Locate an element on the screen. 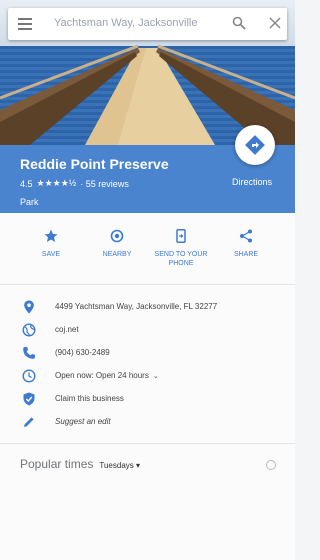  popular-times-header: Popular times Tuesdays ▾ is located at coordinates (80, 464).